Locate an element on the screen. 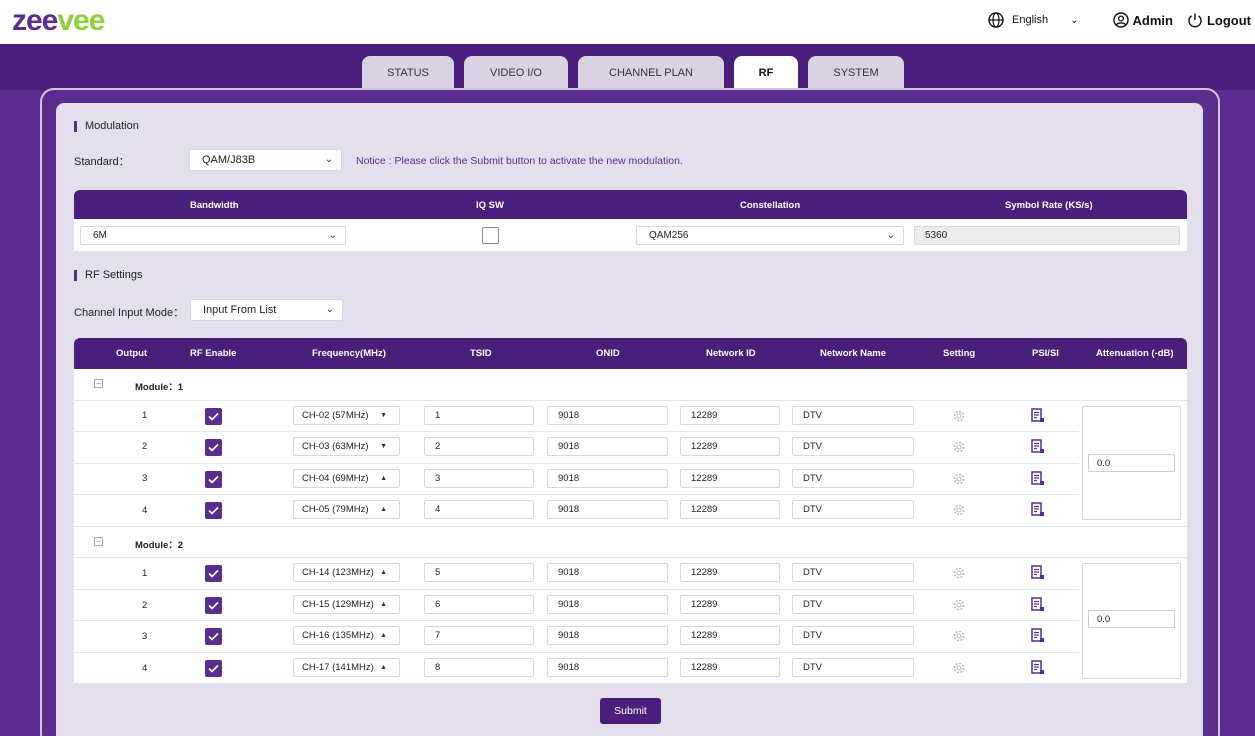 The height and width of the screenshot is (736, 1255). constellation-value: QAM256 is located at coordinates (669, 235).